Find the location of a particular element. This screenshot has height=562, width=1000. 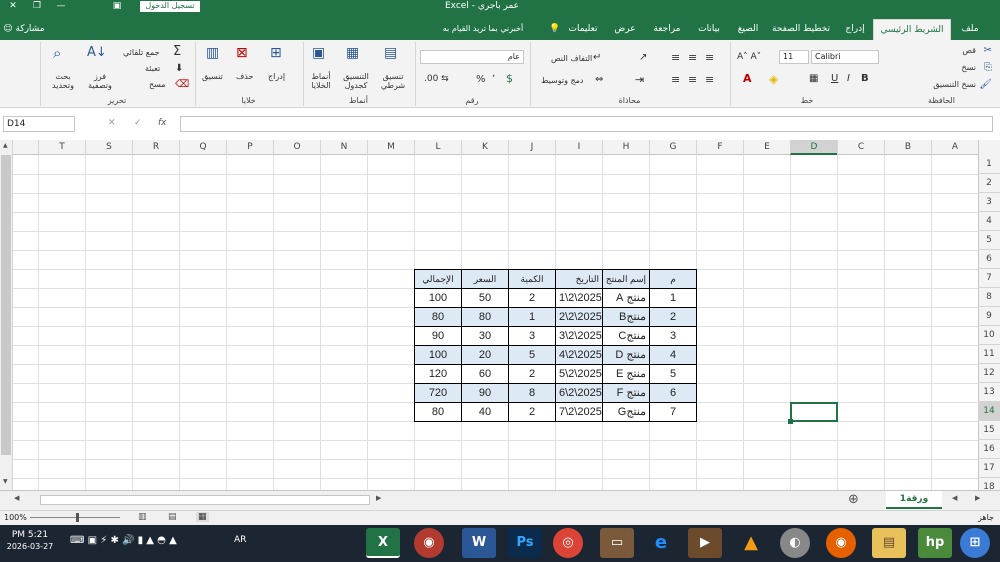

sheet-nav-left-icon: ◀ is located at coordinates (954, 498).